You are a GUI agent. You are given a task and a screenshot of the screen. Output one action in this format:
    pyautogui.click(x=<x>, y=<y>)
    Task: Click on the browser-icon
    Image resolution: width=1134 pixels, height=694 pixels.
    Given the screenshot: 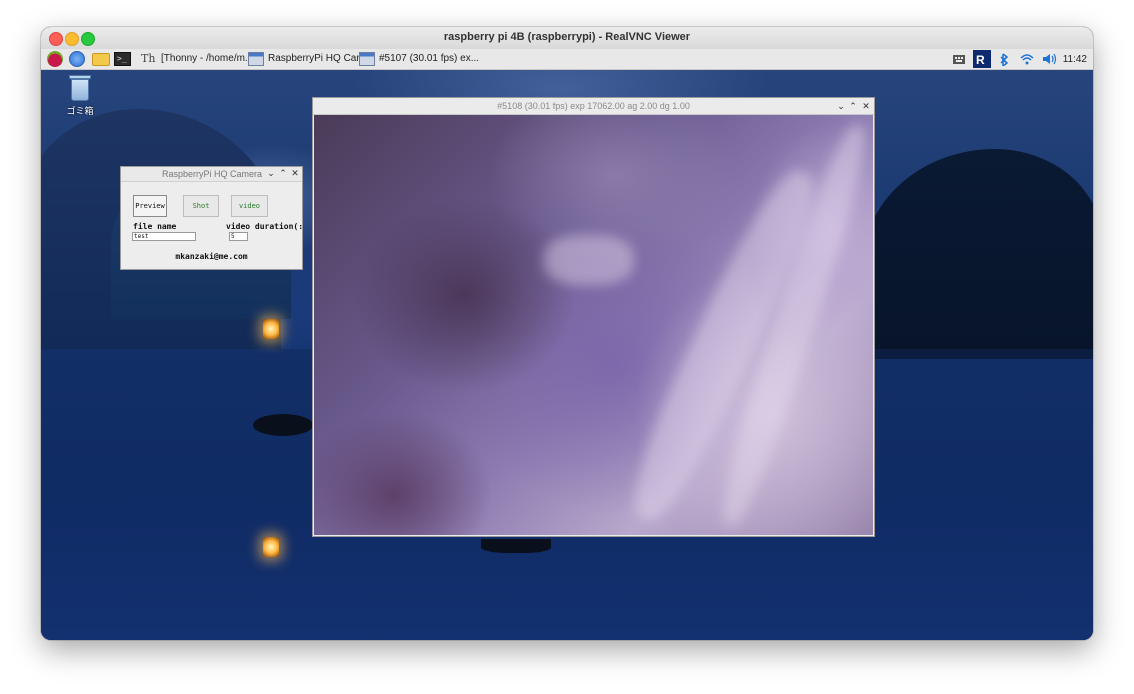 What is the action you would take?
    pyautogui.click(x=77, y=59)
    